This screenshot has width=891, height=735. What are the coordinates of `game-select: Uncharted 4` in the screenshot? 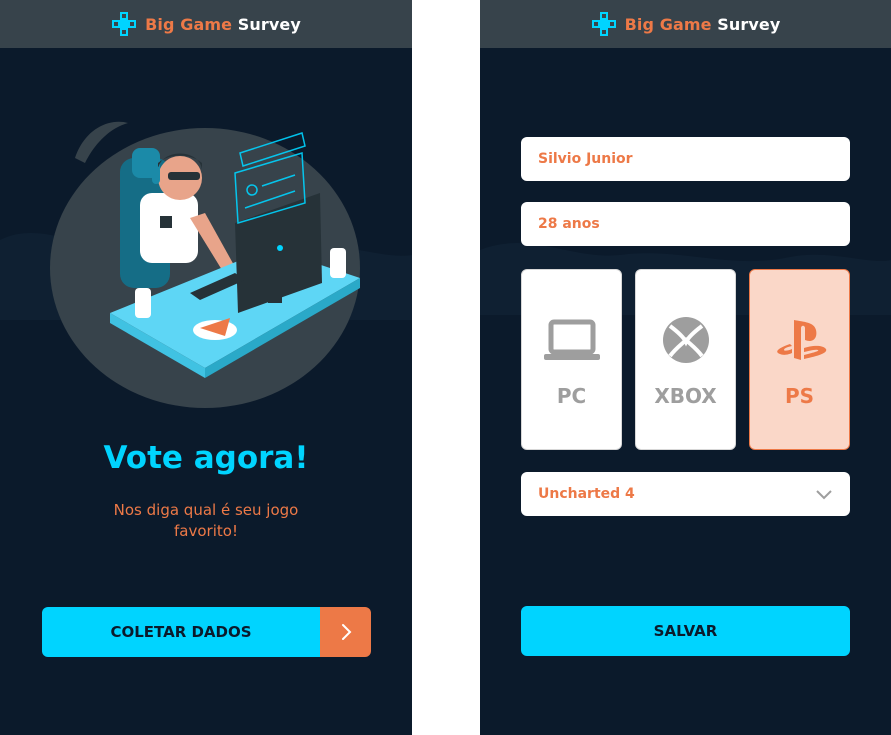 It's located at (685, 494).